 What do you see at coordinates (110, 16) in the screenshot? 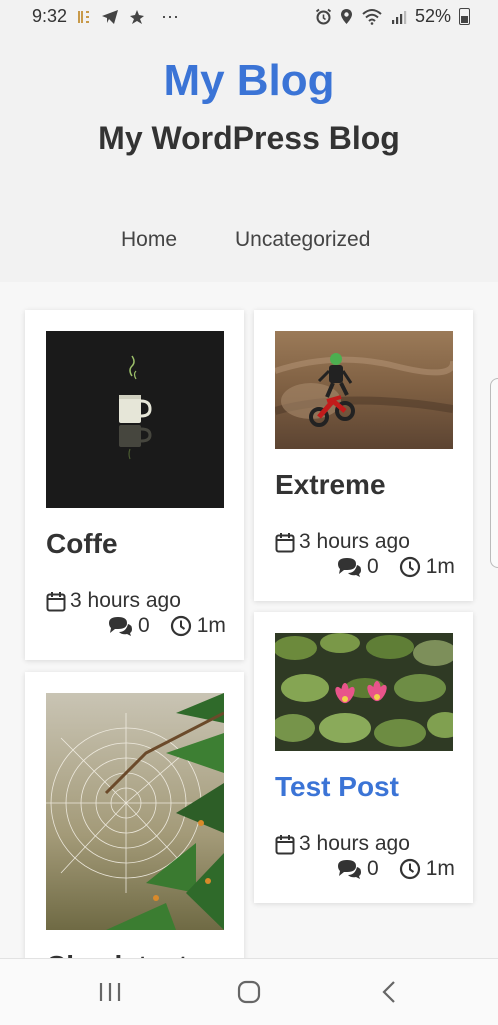
I see `telegram-icon` at bounding box center [110, 16].